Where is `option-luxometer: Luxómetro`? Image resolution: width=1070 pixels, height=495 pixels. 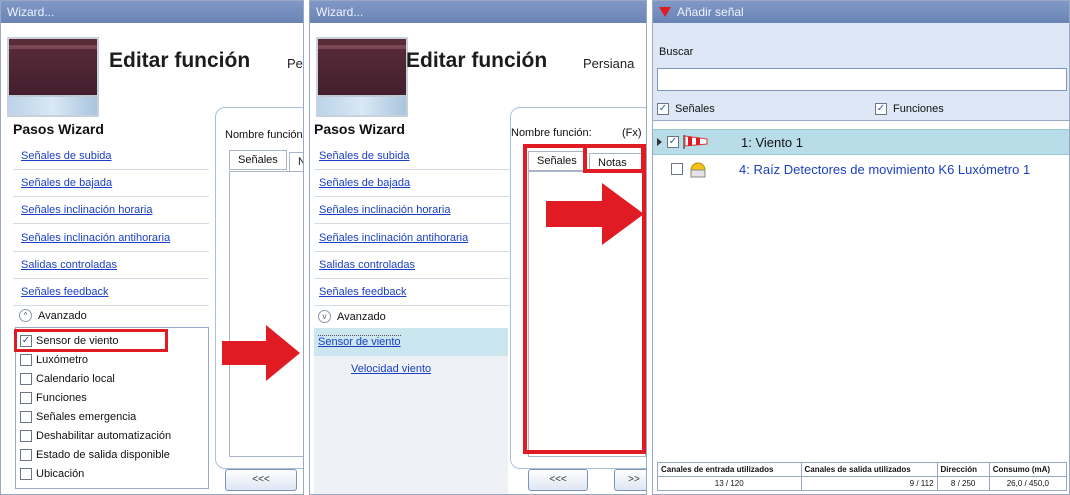 option-luxometer: Luxómetro is located at coordinates (112, 359).